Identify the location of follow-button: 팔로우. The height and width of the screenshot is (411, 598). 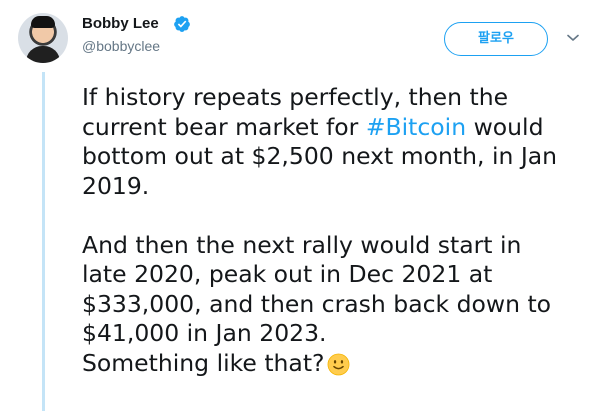
(496, 39).